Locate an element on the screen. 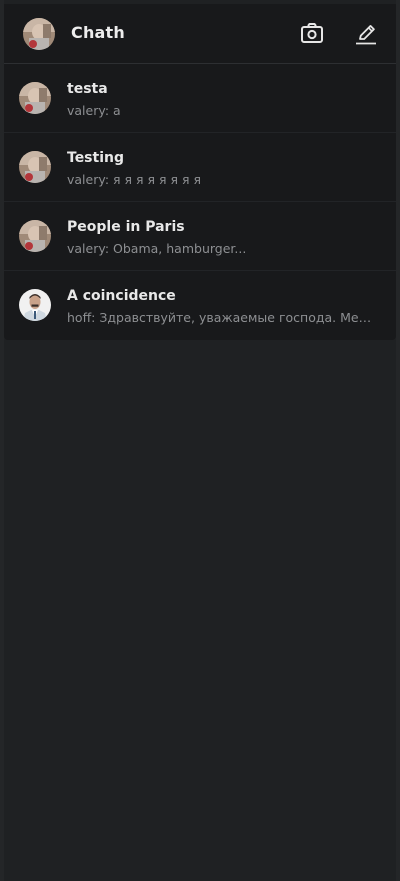 This screenshot has width=400, height=881. conversation-item: testa valery: a is located at coordinates (200, 98).